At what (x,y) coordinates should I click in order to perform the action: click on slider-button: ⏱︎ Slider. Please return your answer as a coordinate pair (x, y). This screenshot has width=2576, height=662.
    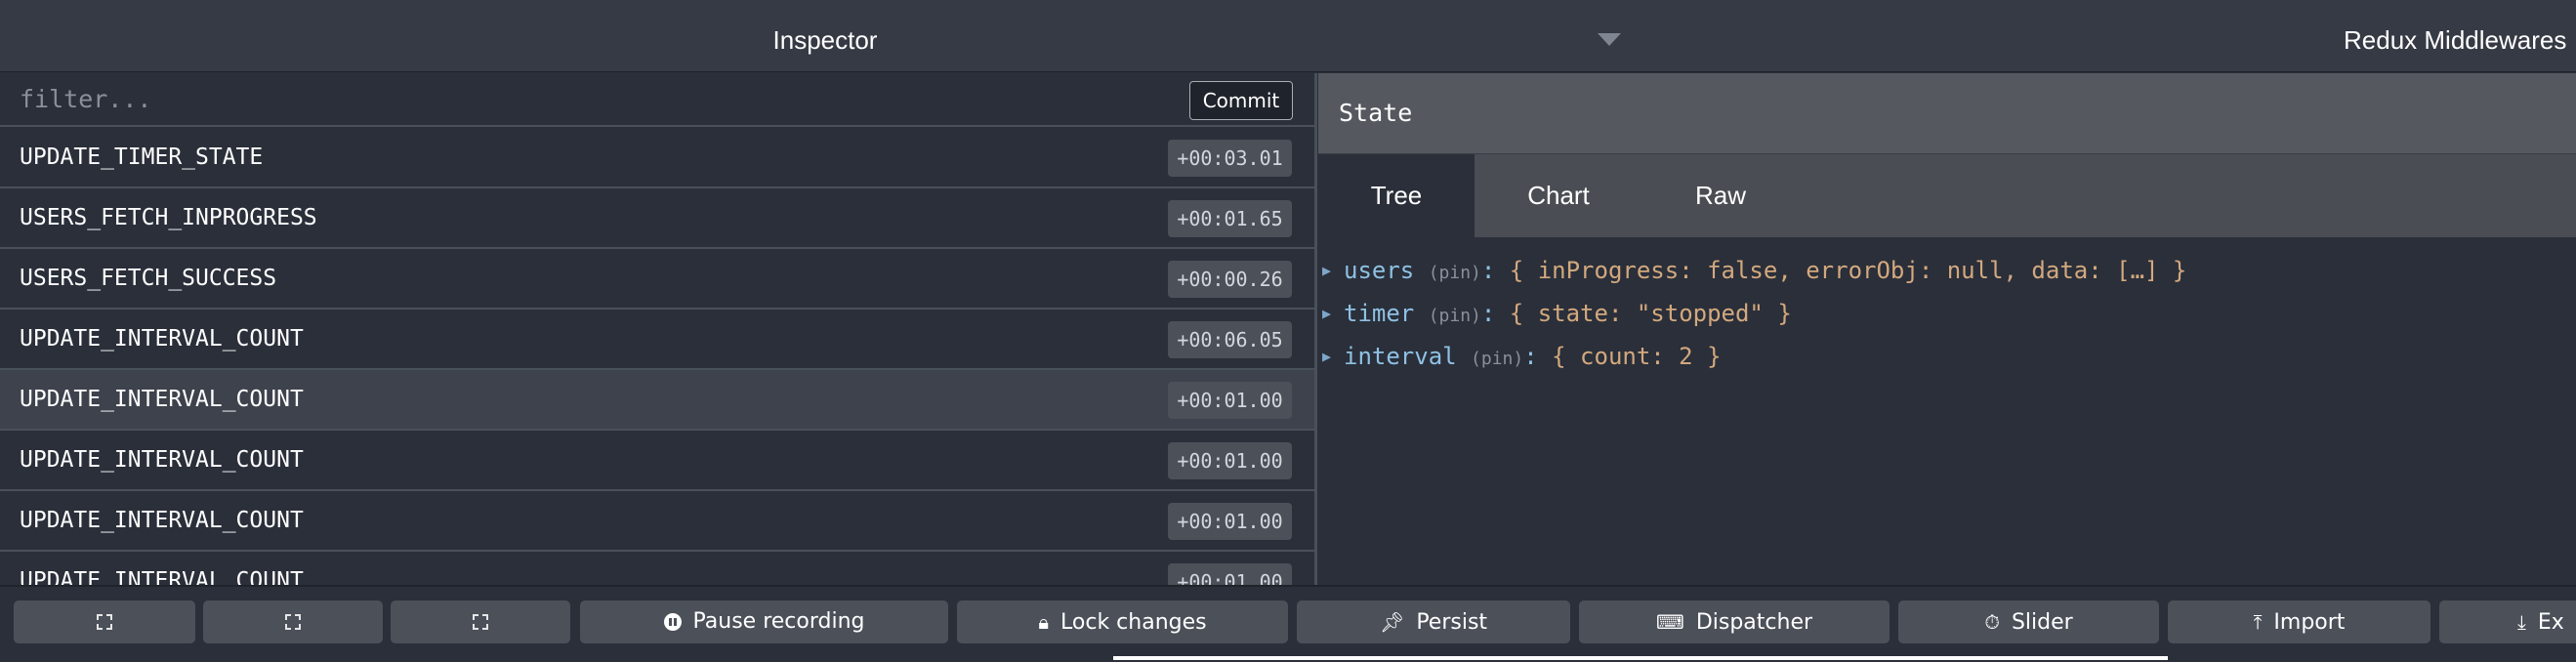
    Looking at the image, I should click on (2029, 621).